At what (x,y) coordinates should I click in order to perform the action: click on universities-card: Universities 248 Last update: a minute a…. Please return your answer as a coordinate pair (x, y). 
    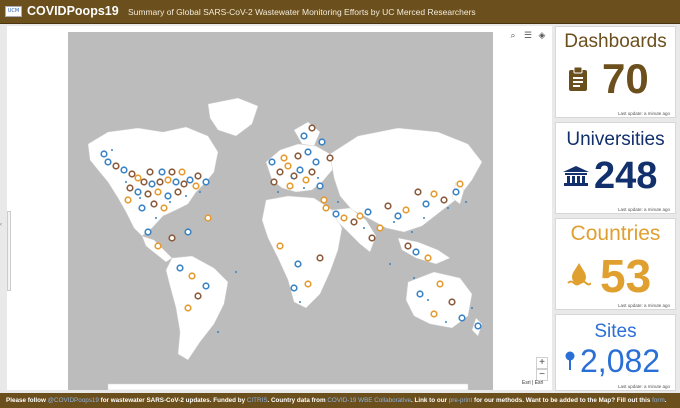
    Looking at the image, I should click on (615, 168).